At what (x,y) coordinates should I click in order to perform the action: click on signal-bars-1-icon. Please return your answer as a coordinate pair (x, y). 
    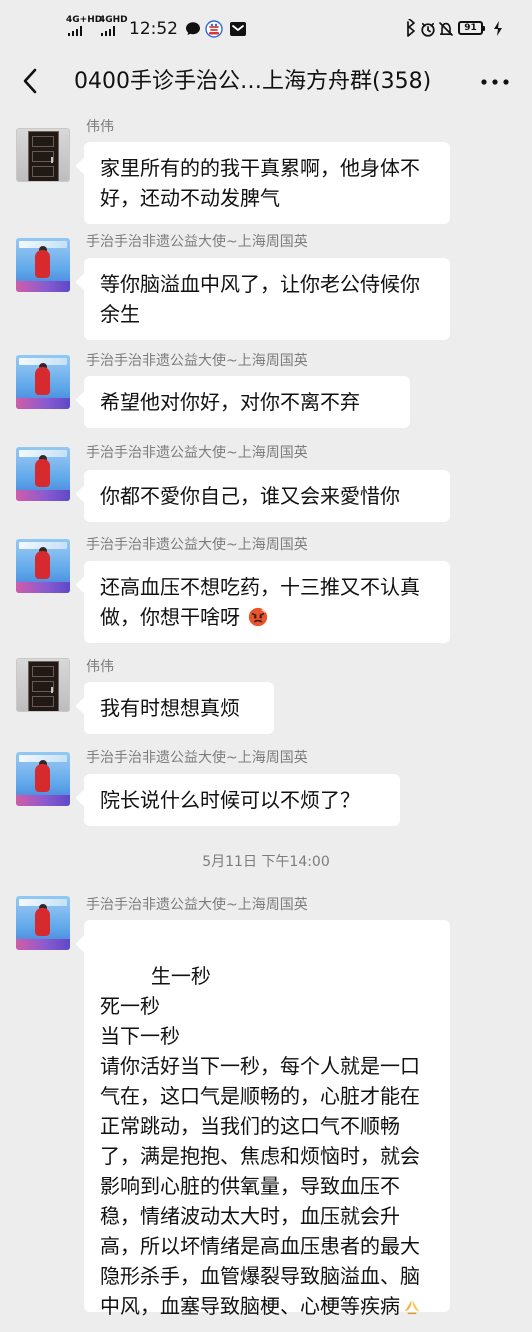
    Looking at the image, I should click on (75, 31).